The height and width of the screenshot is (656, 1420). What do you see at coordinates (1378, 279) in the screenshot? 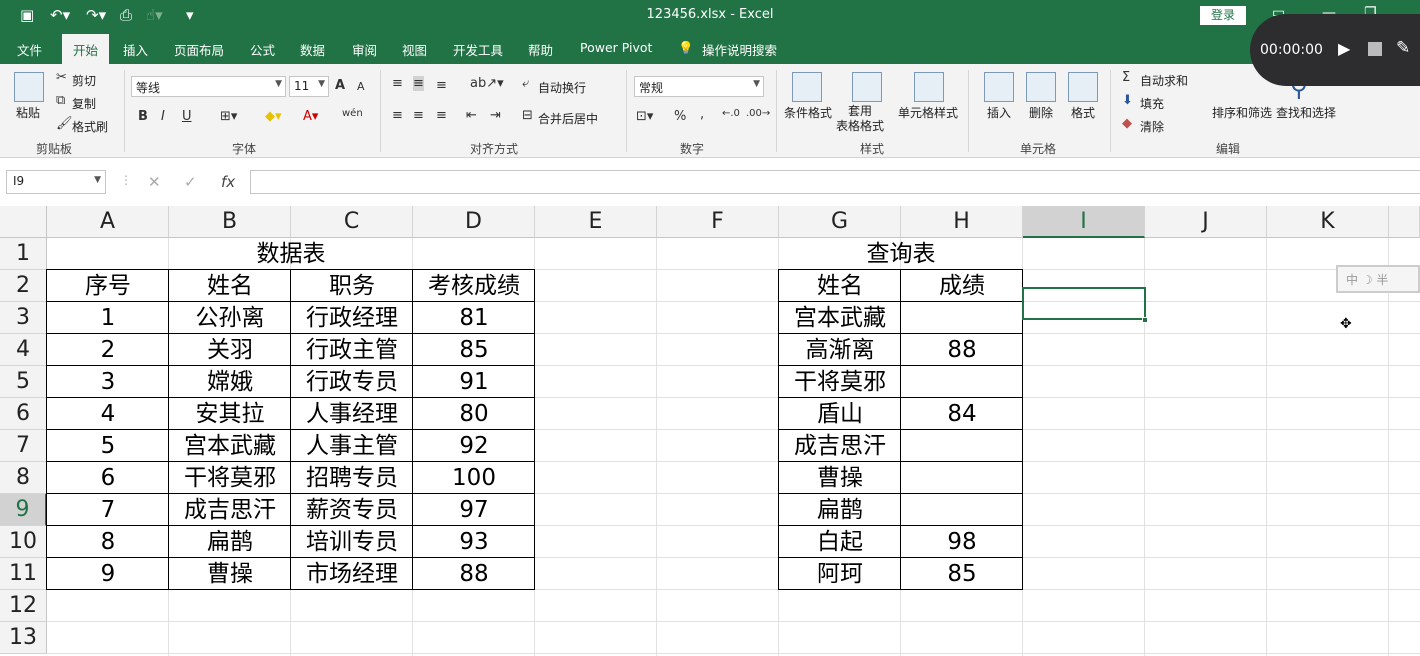
I see `ime-toolbar: 中 ☽ 半` at bounding box center [1378, 279].